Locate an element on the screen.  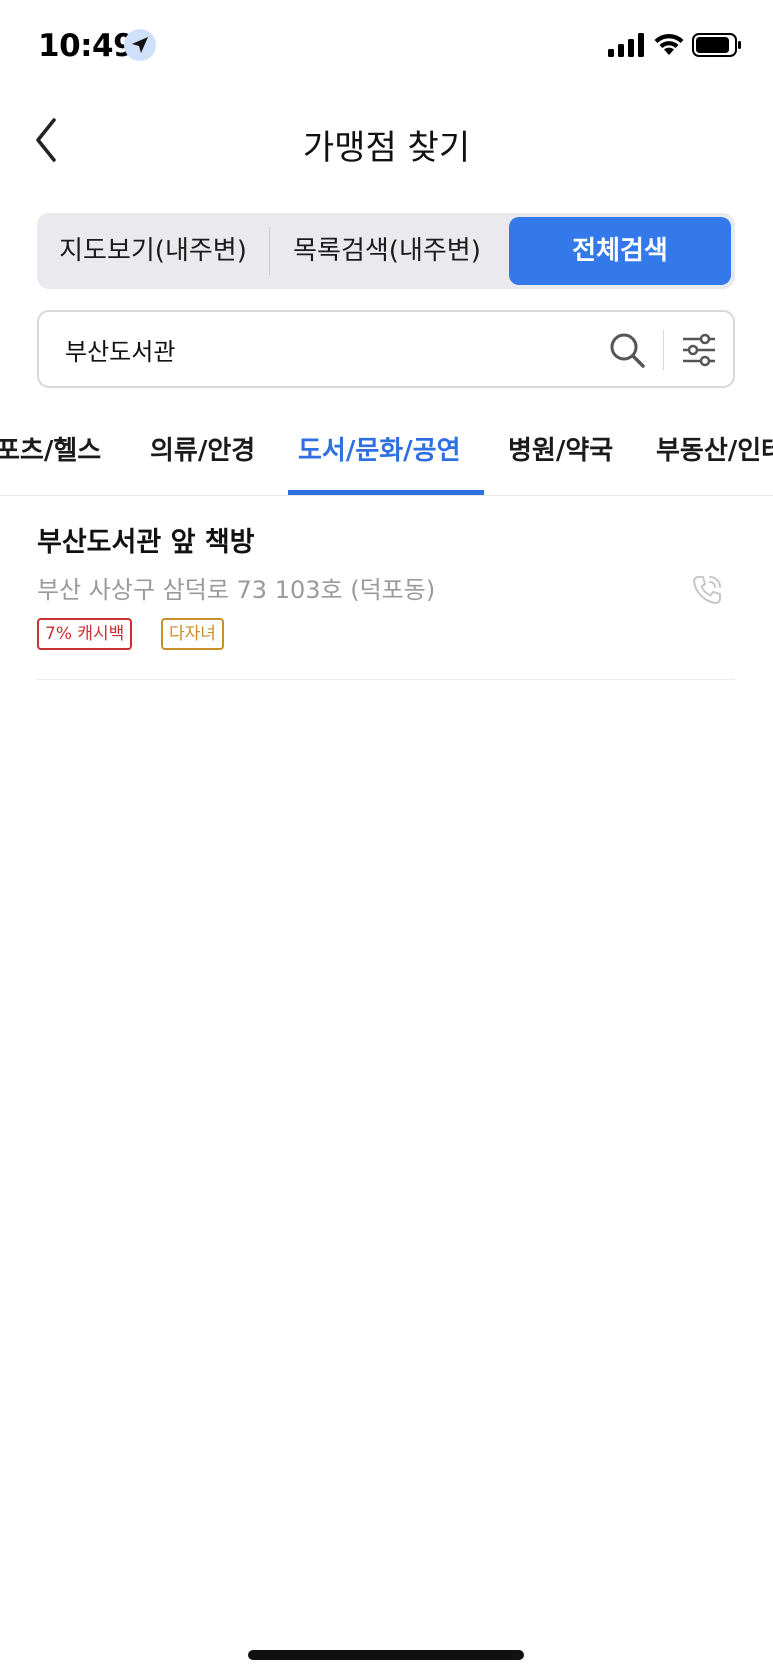
category-tab-clothing-glasses: 의류/안경 is located at coordinates (202, 448).